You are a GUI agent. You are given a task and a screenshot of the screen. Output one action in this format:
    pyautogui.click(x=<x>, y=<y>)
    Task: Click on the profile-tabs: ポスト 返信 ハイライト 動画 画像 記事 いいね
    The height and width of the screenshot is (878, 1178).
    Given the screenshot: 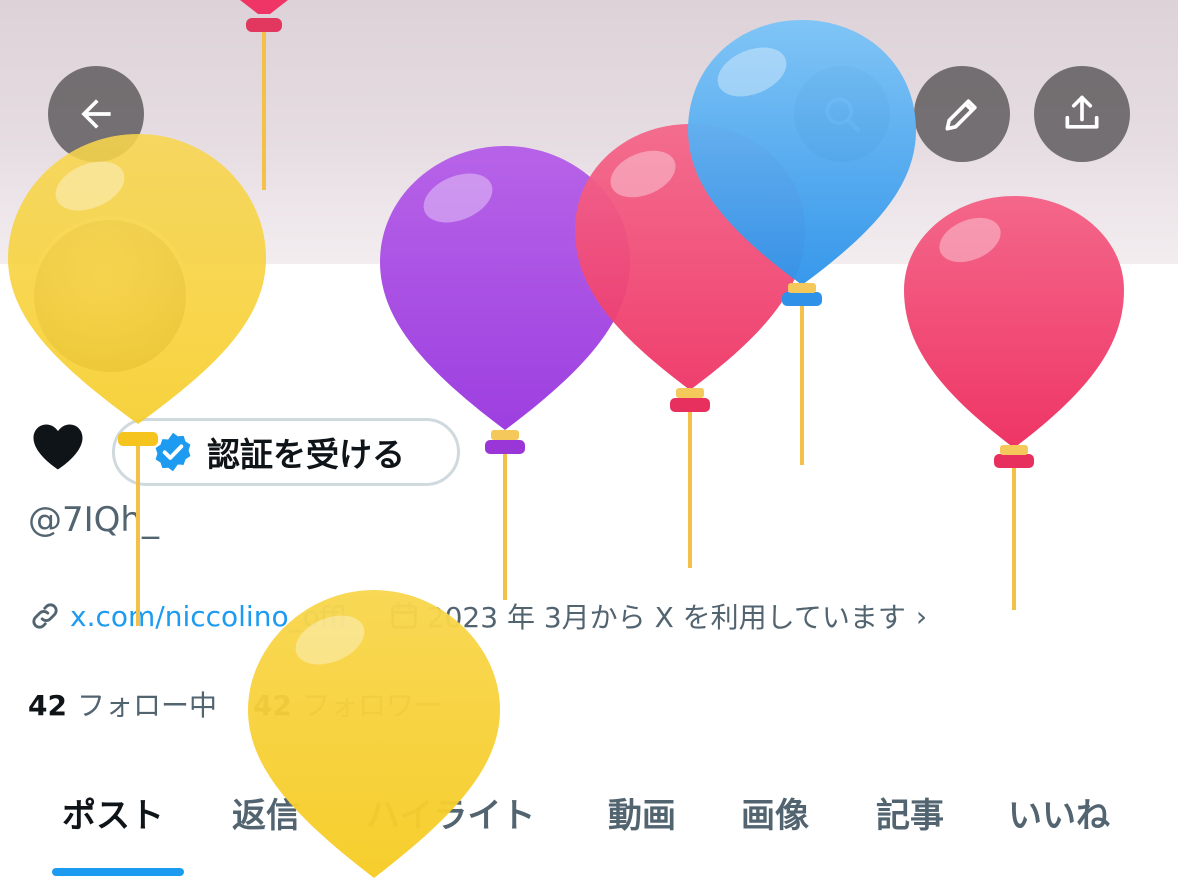 What is the action you would take?
    pyautogui.click(x=589, y=810)
    